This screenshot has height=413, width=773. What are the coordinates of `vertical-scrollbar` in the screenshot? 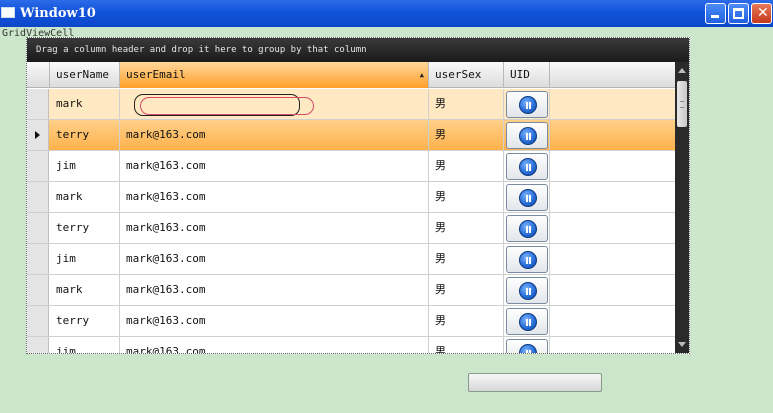 It's located at (682, 207).